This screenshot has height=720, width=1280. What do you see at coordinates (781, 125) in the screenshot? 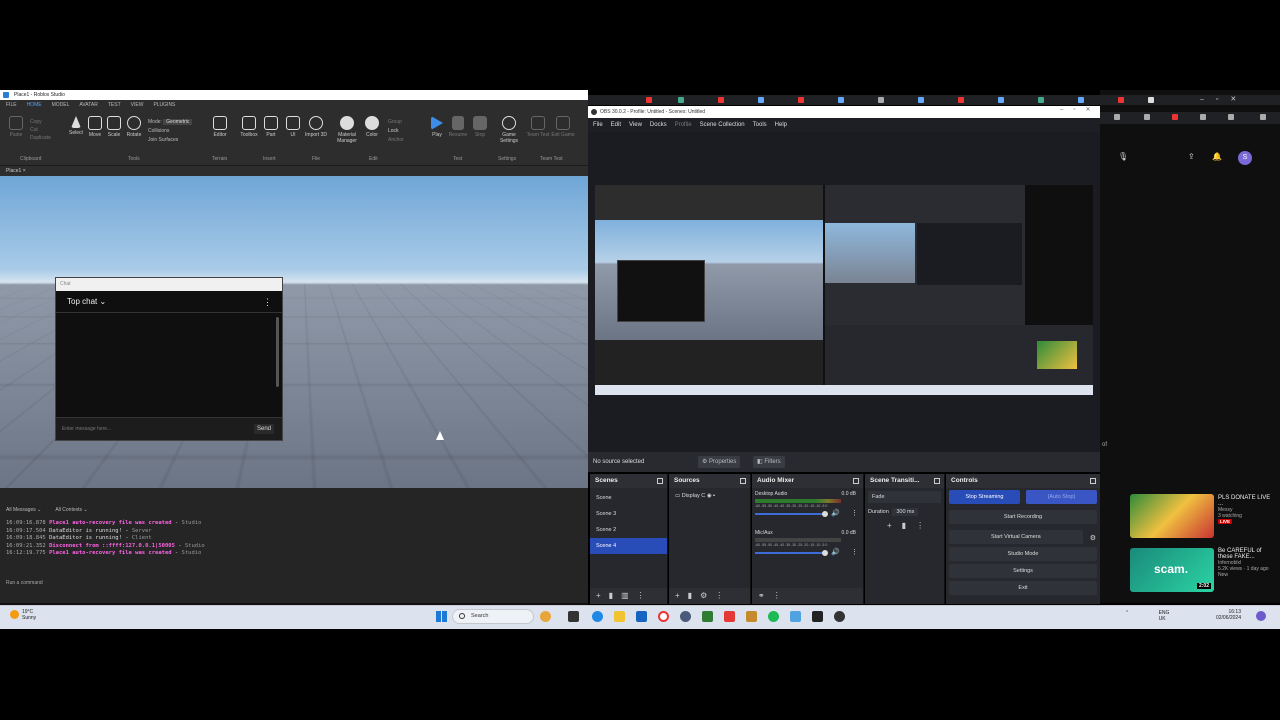
I see `menu-help: Help` at bounding box center [781, 125].